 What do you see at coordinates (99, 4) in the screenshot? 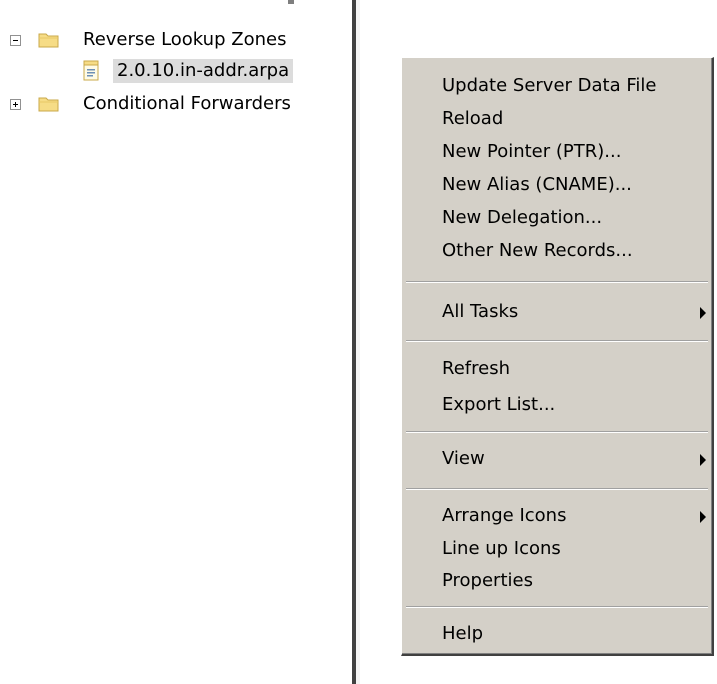
I see `partially-visible-zone-icon` at bounding box center [99, 4].